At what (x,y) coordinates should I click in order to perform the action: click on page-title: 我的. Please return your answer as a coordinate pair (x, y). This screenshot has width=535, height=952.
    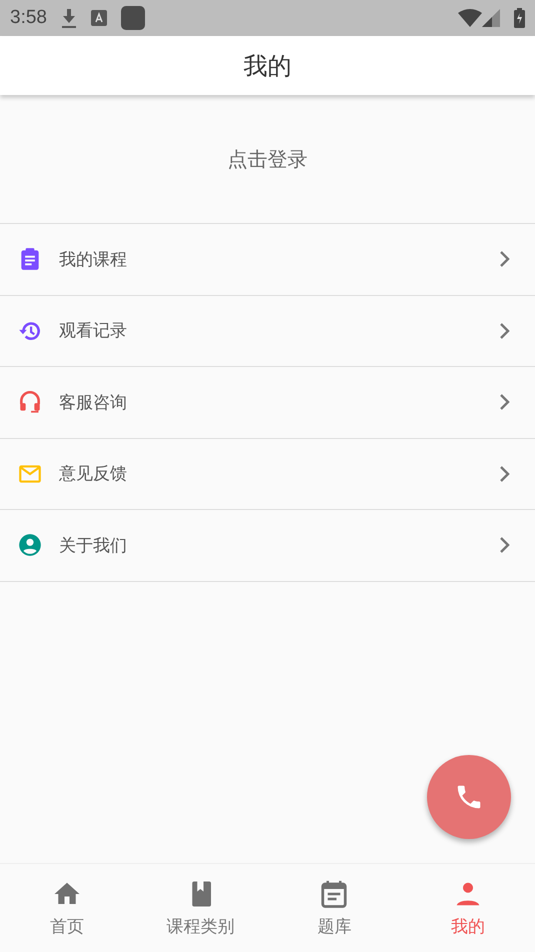
    Looking at the image, I should click on (268, 66).